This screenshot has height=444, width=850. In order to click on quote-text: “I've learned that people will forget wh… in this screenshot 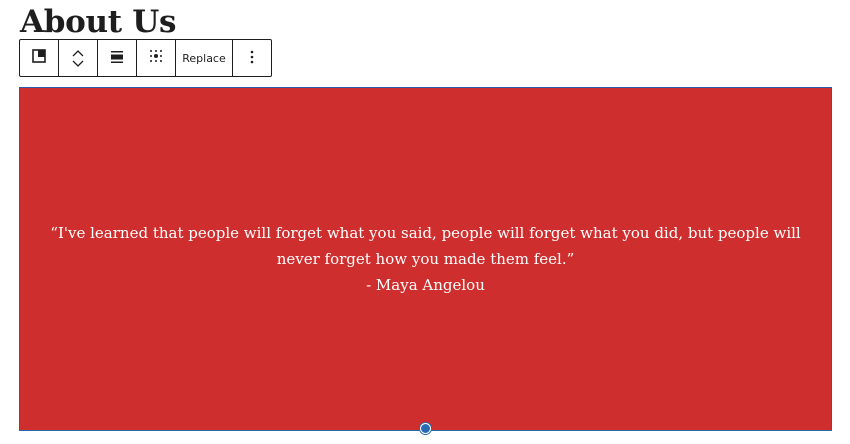, I will do `click(426, 246)`.